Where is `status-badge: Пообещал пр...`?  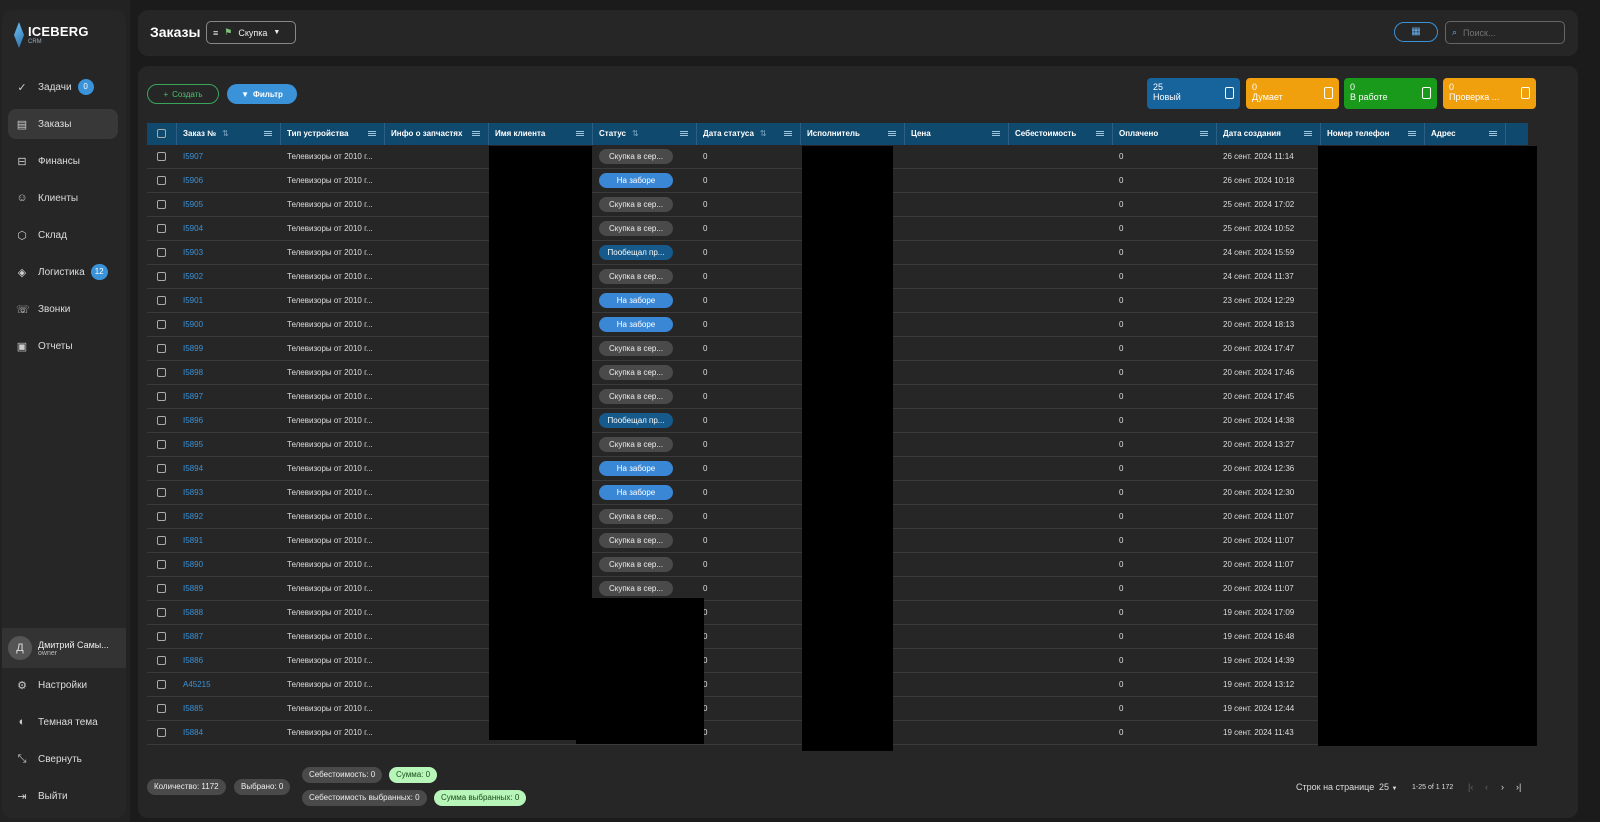 status-badge: Пообещал пр... is located at coordinates (636, 420).